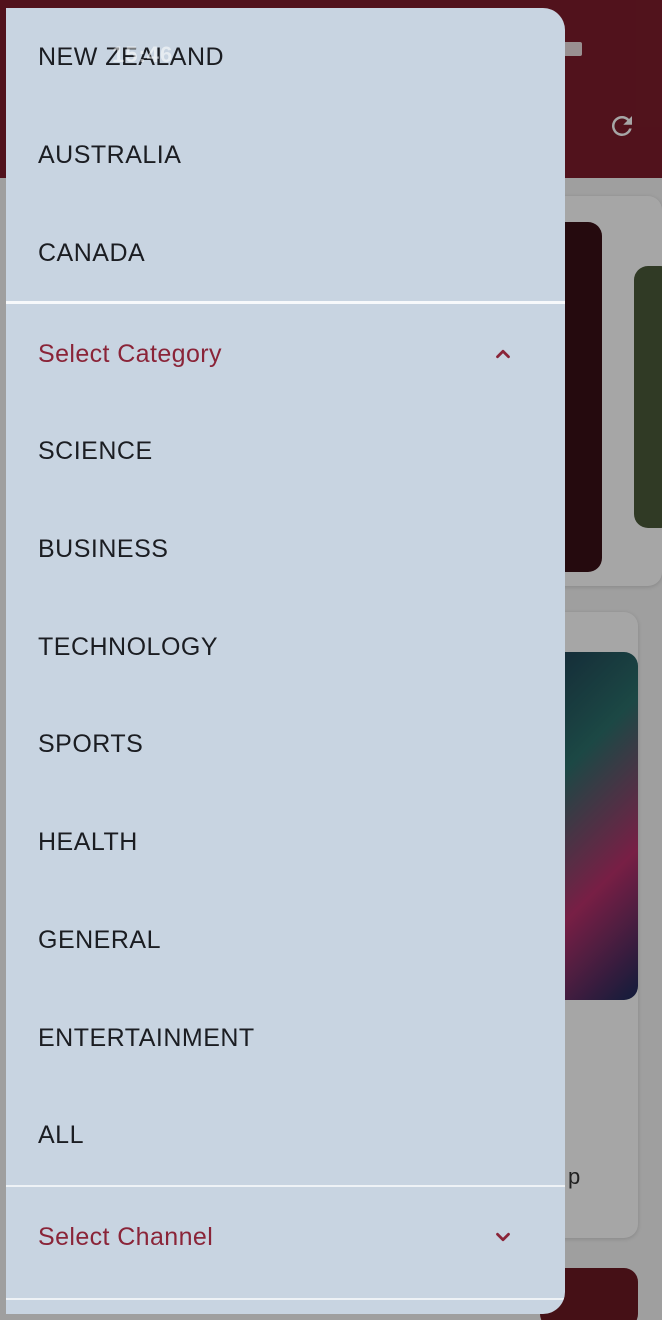  Describe the element at coordinates (503, 1237) in the screenshot. I see `chevron-down-icon` at that location.